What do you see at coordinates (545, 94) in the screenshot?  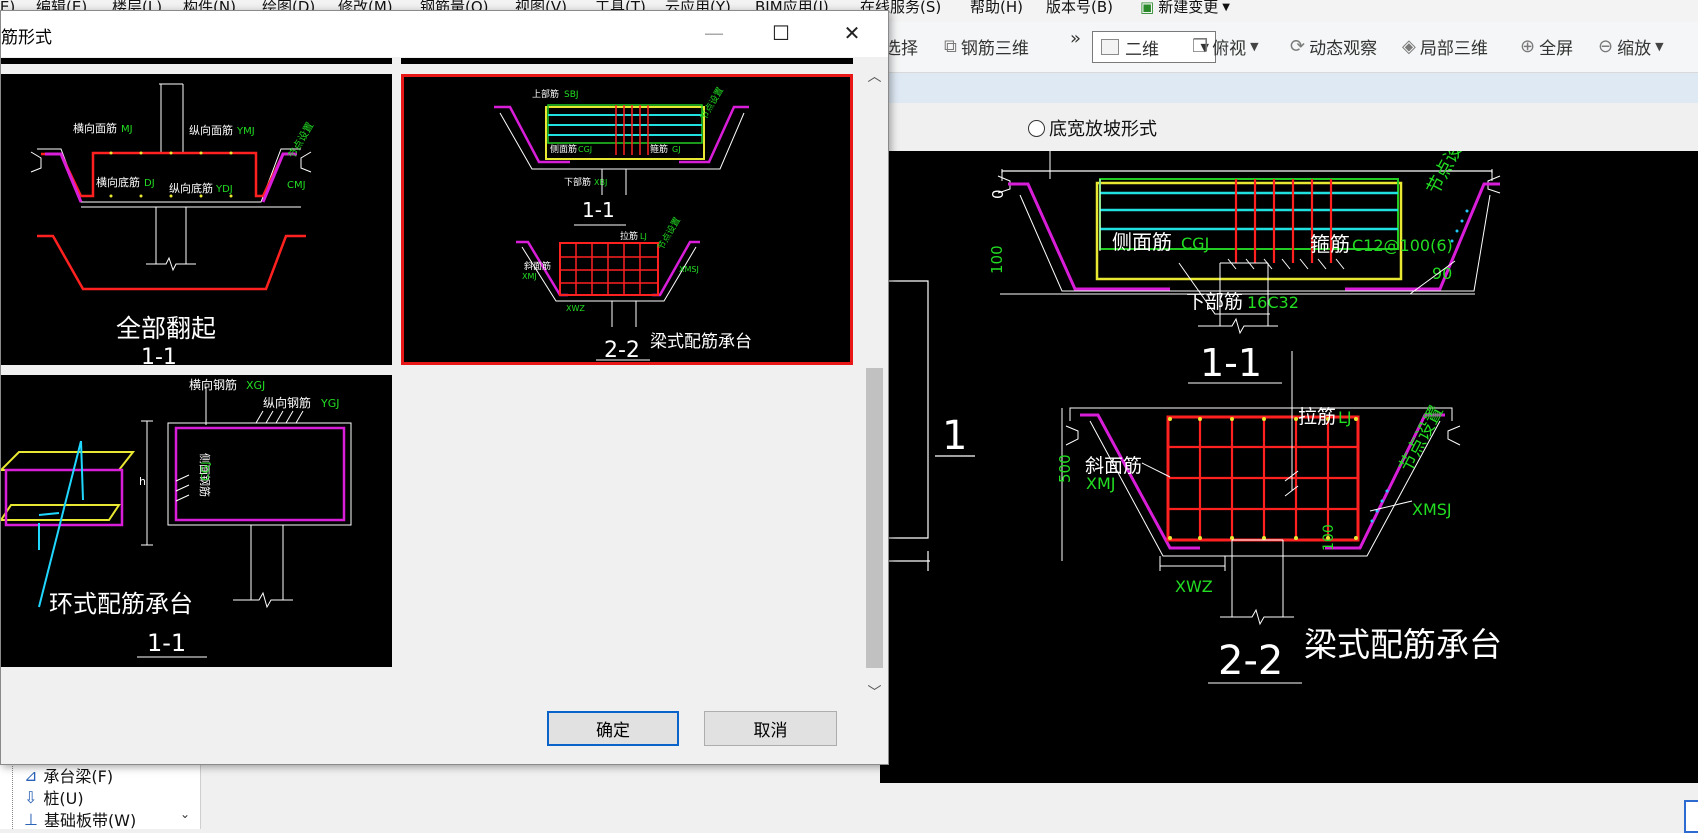 I see `top-rebar-label: 上部筋` at bounding box center [545, 94].